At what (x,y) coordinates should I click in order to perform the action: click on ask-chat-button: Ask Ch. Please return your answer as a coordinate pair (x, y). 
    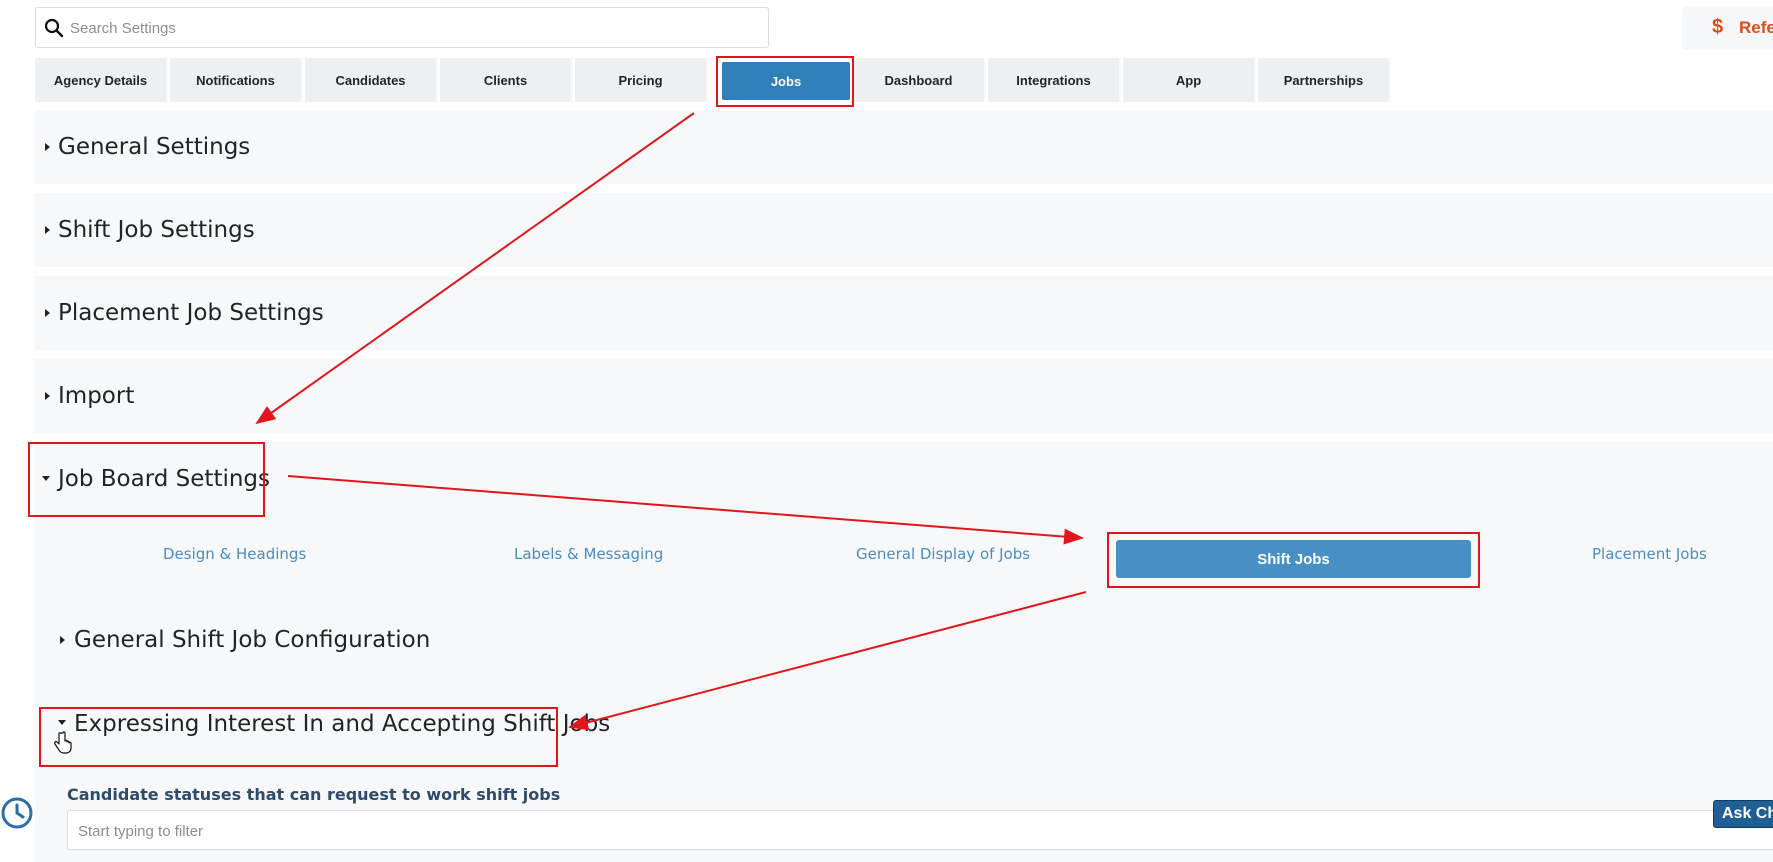
    Looking at the image, I should click on (1743, 814).